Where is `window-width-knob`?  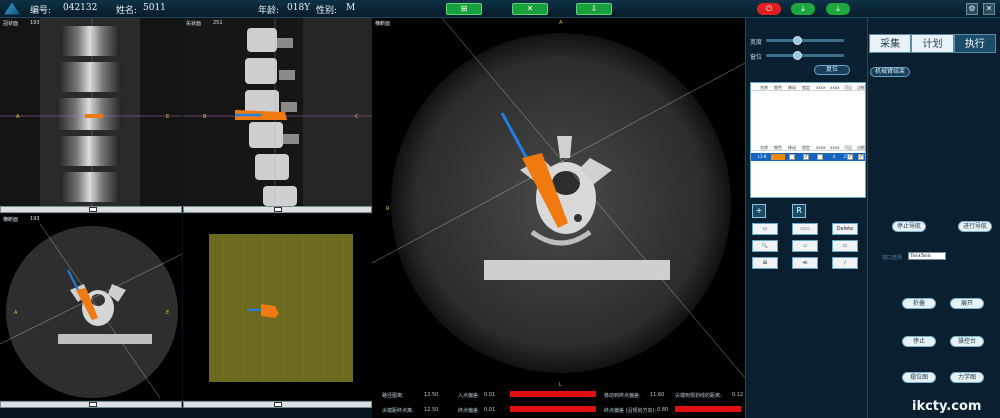 window-width-knob is located at coordinates (798, 40).